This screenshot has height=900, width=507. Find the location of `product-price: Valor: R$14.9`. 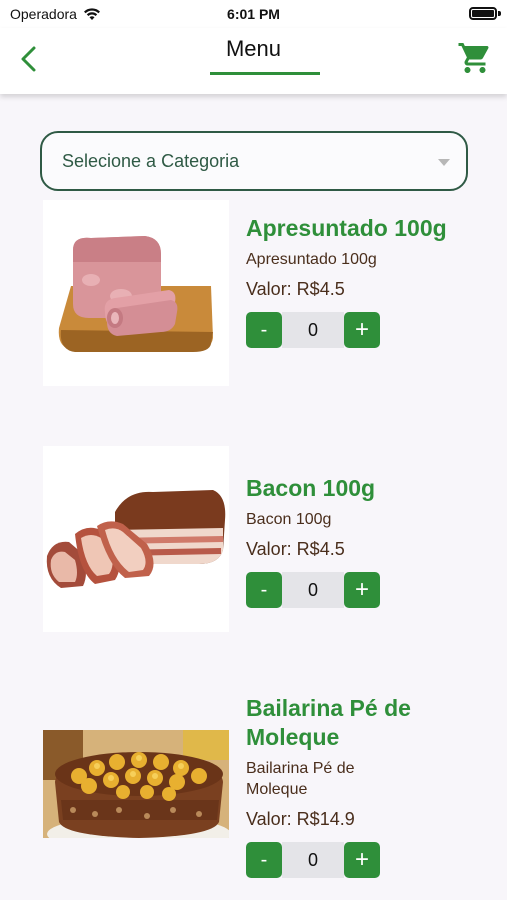

product-price: Valor: R$14.9 is located at coordinates (300, 819).